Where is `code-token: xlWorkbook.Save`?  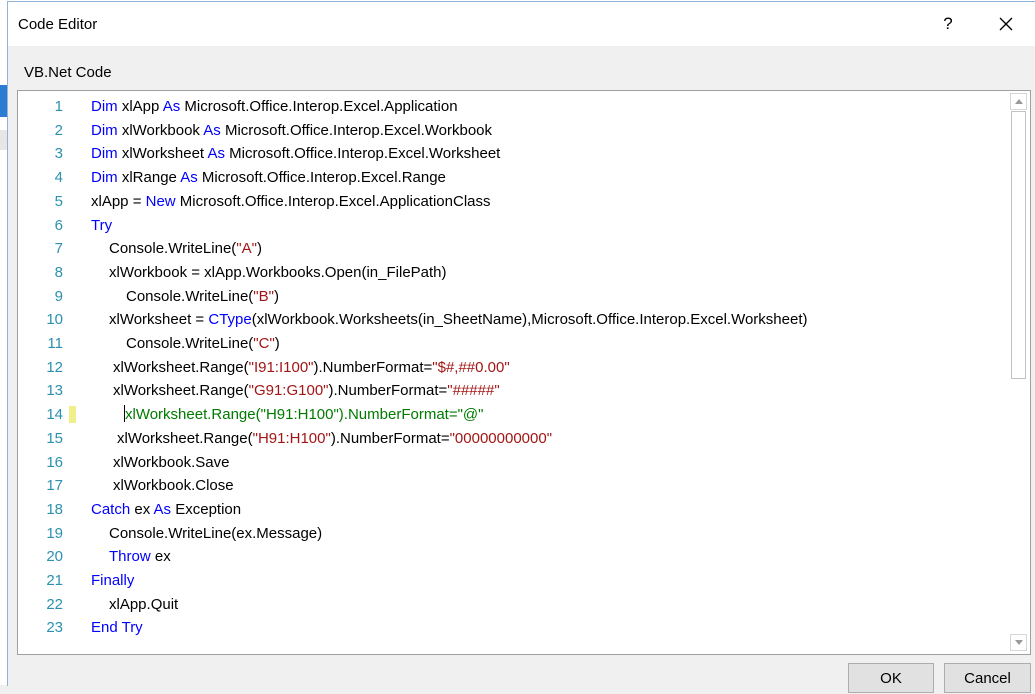 code-token: xlWorkbook.Save is located at coordinates (171, 462).